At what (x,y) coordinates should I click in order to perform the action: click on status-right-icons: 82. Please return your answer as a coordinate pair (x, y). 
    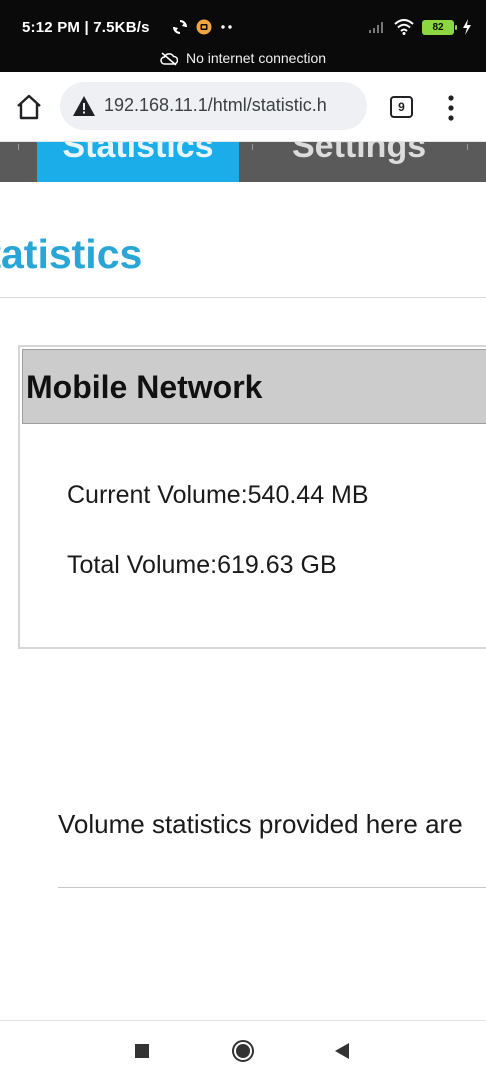
    Looking at the image, I should click on (420, 27).